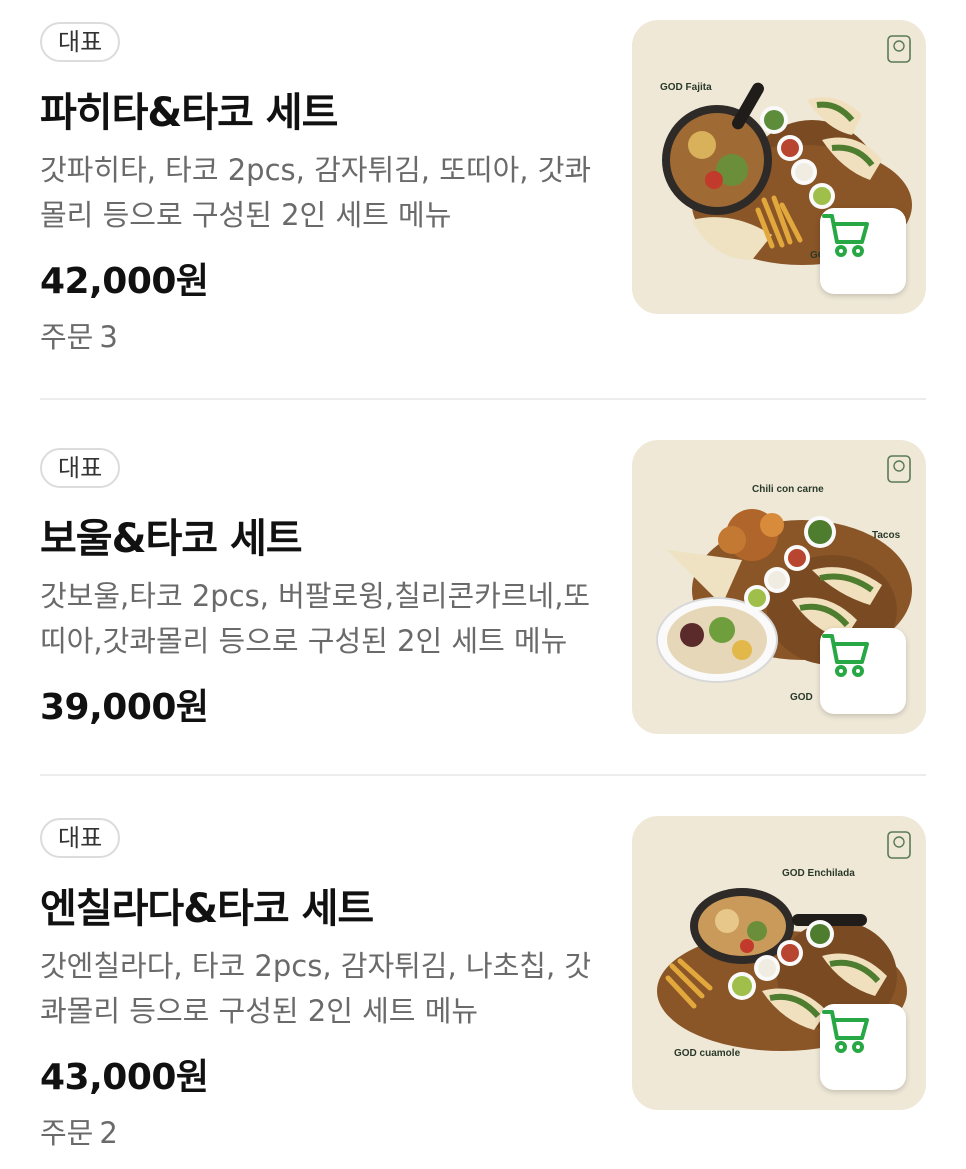  What do you see at coordinates (779, 963) in the screenshot?
I see `menu-item-photo: GOD Enchilada GOD cuamole` at bounding box center [779, 963].